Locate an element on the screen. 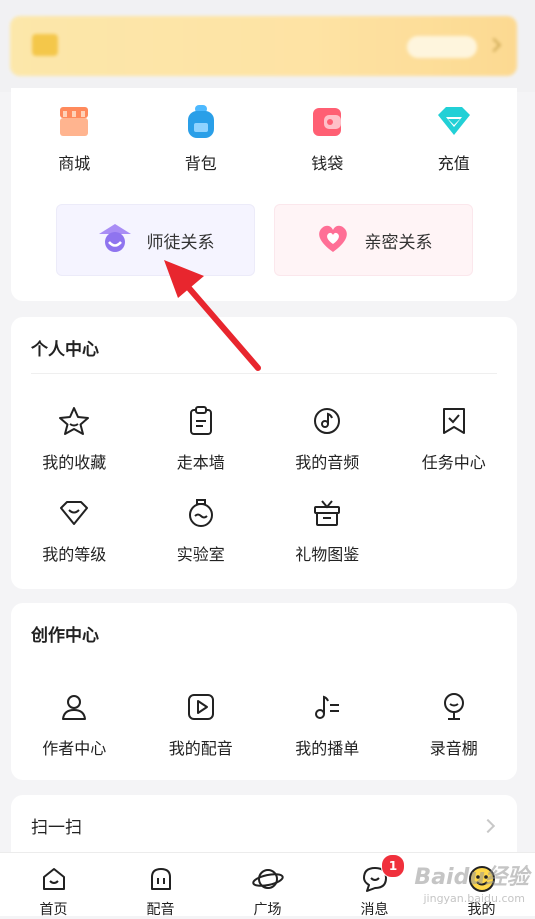  section-title: 个人中心 is located at coordinates (65, 350).